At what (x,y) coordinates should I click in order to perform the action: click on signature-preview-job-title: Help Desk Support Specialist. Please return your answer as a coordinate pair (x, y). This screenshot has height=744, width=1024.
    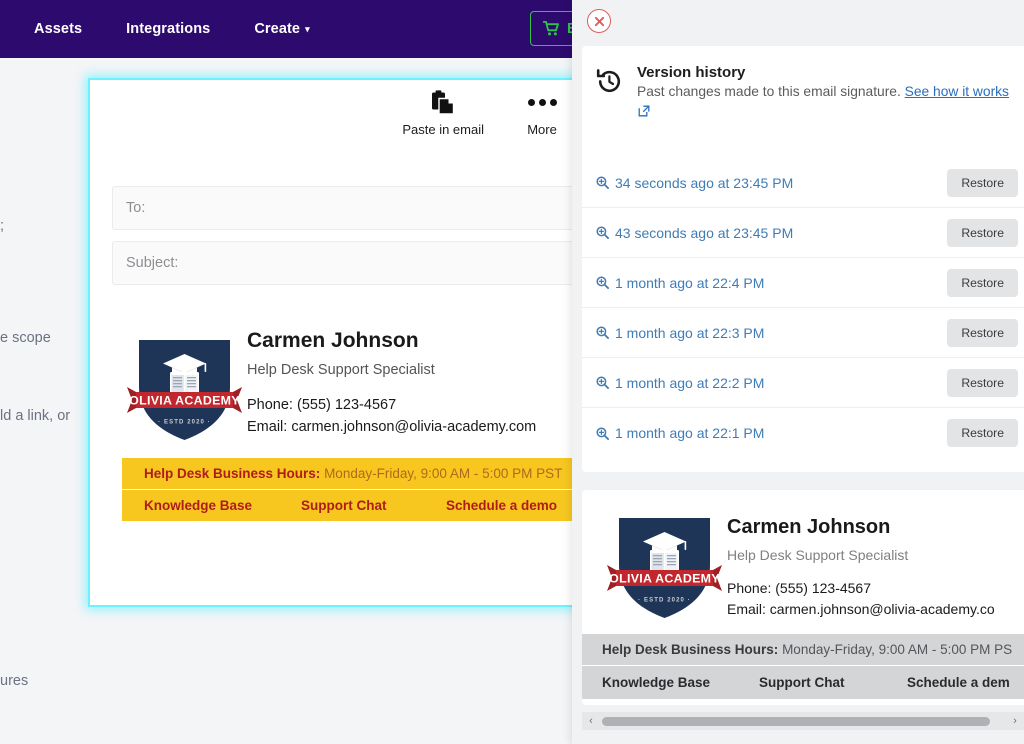
    Looking at the image, I should click on (818, 555).